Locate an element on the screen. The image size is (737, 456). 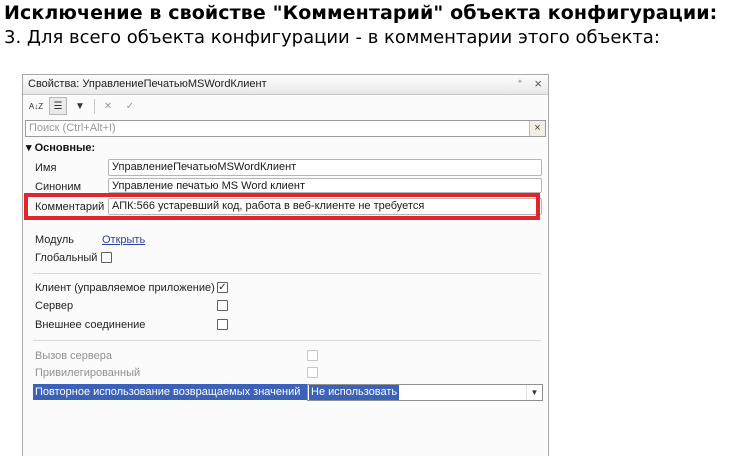
apply-icon: ✓ is located at coordinates (130, 106).